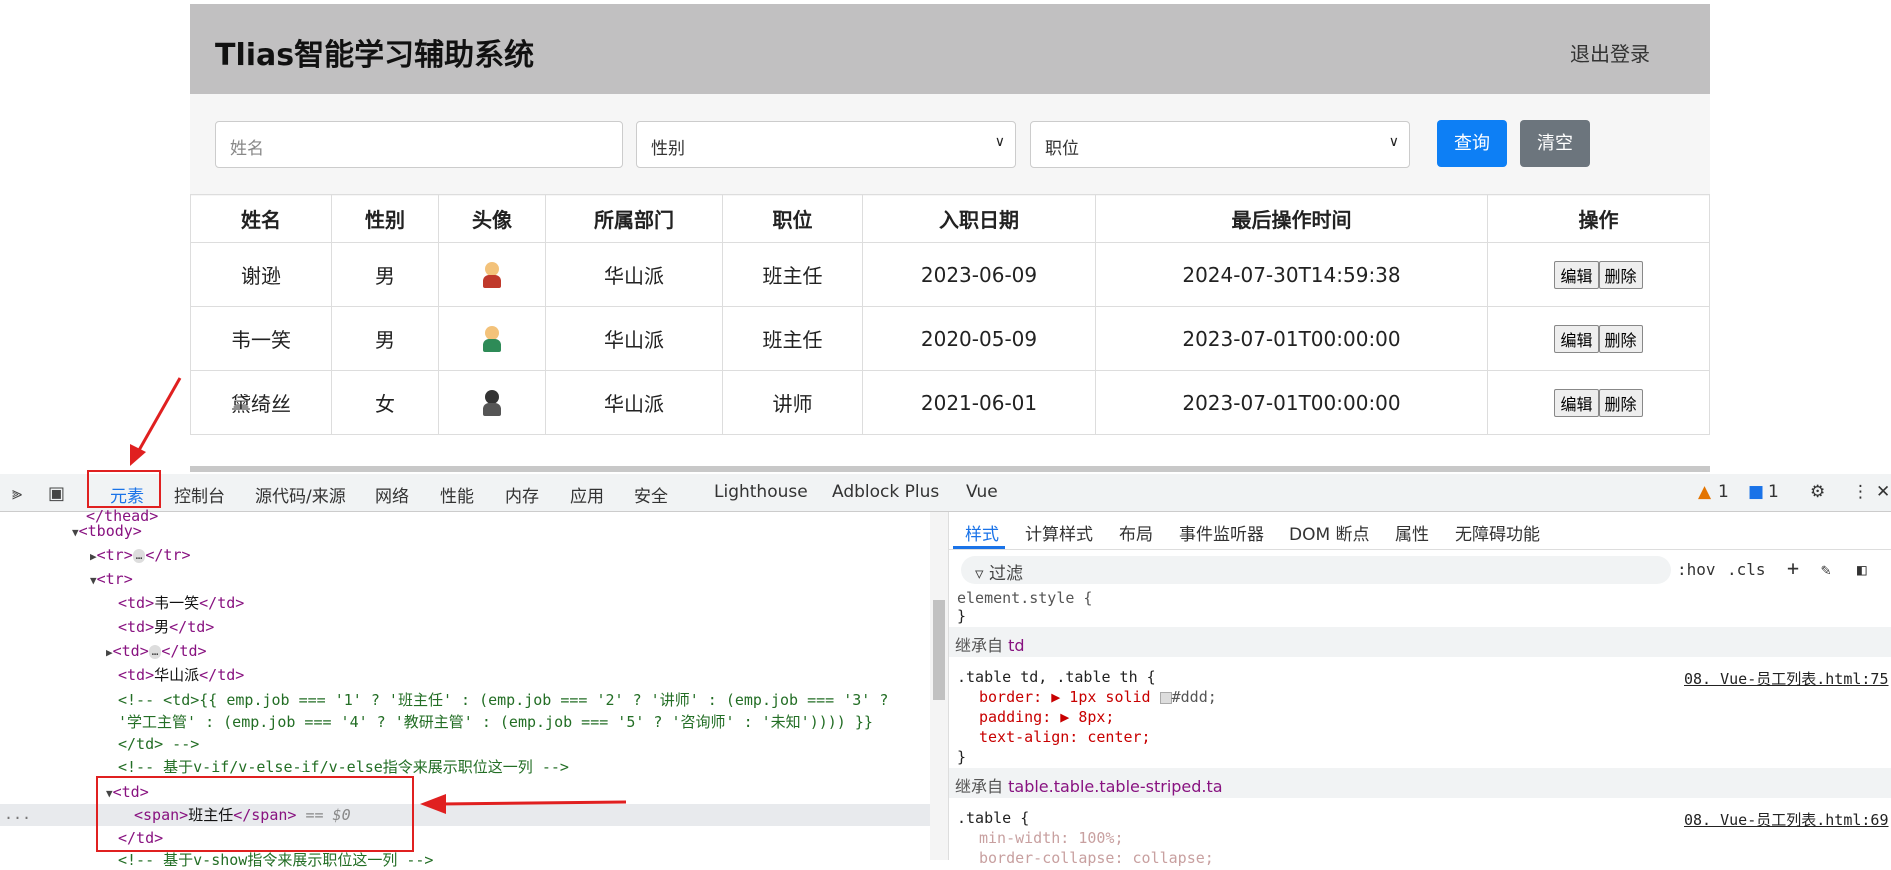 Image resolution: width=1891 pixels, height=870 pixels. Describe the element at coordinates (939, 650) in the screenshot. I see `elements-scroll-thumb` at that location.